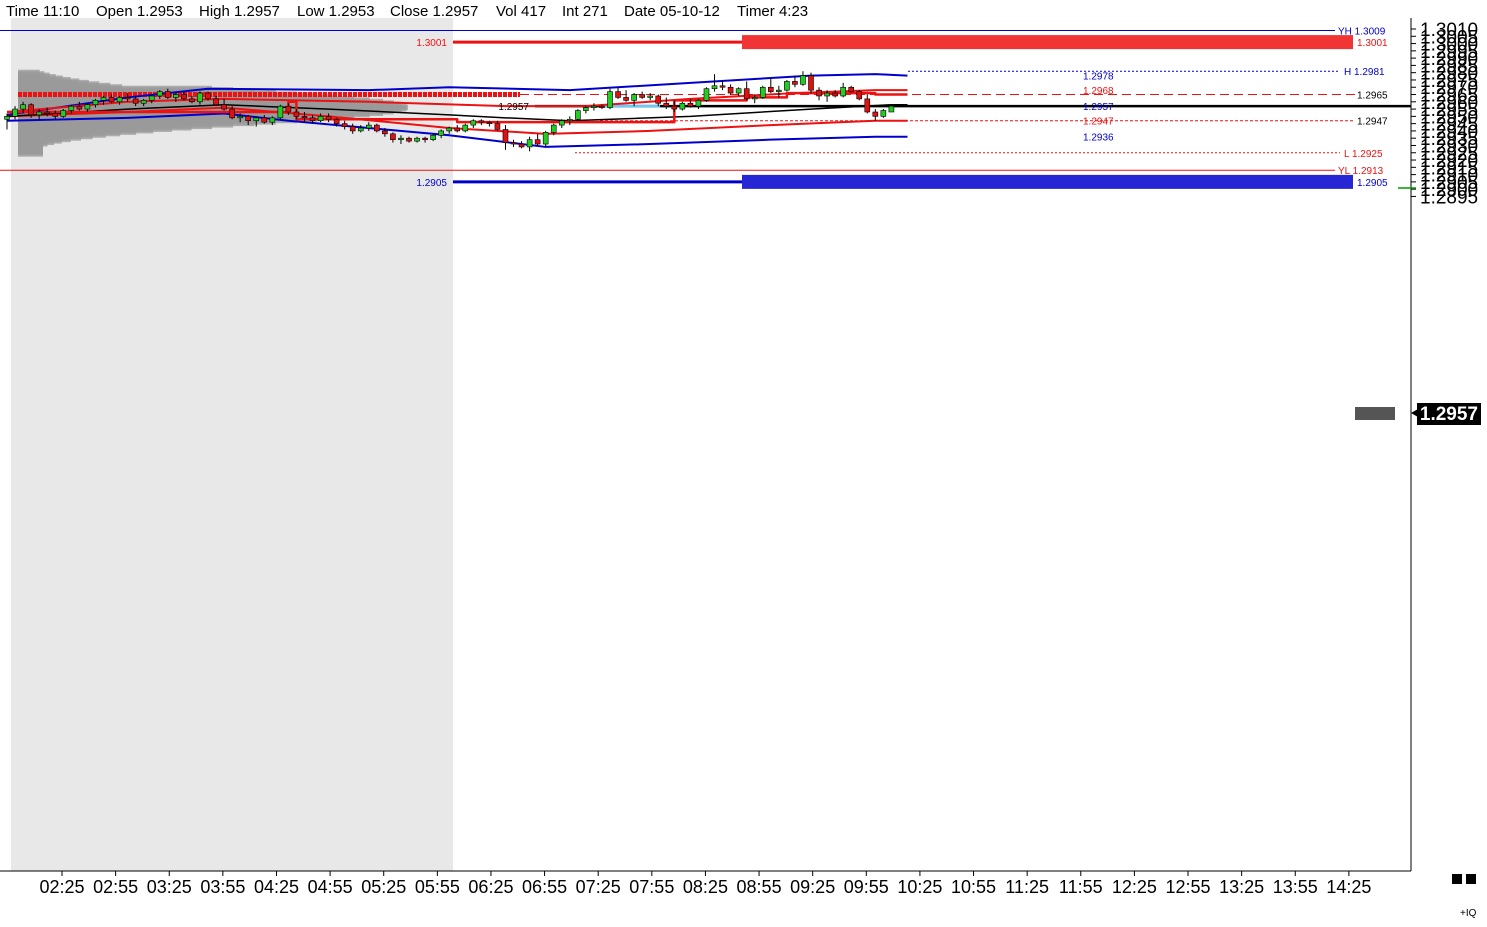 The height and width of the screenshot is (927, 1487). I want to click on level-label-left-resist: 1.3001, so click(431, 43).